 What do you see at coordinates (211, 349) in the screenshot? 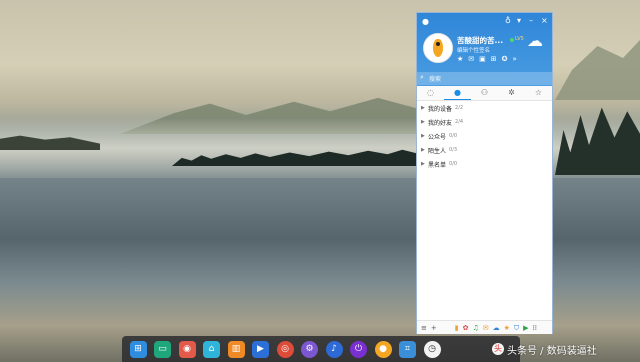
I see `store-icon: ⌂` at bounding box center [211, 349].